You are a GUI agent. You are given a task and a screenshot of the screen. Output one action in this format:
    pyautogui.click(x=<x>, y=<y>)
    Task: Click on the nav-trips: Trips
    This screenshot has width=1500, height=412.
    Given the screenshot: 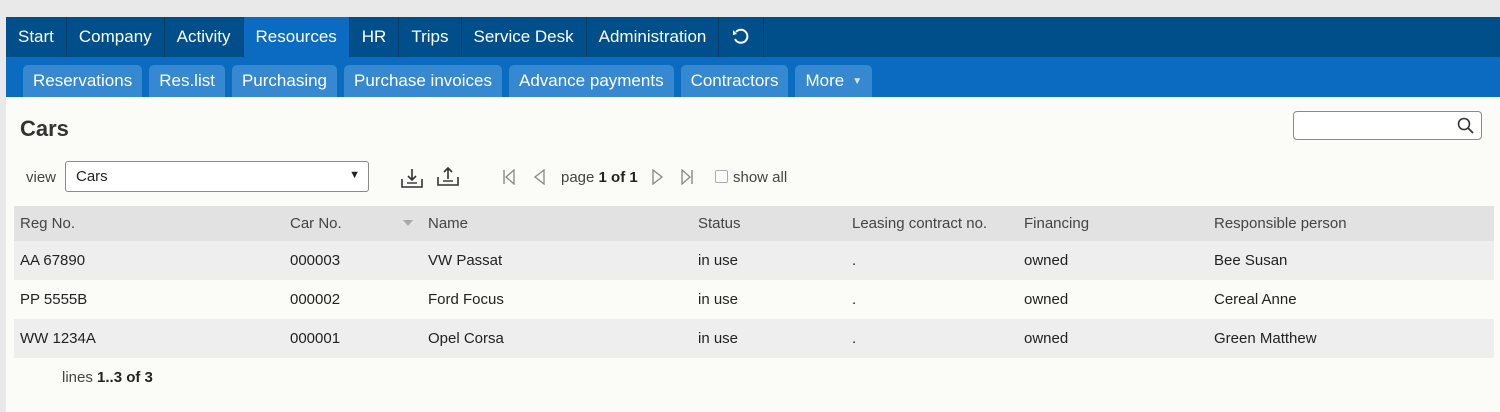 What is the action you would take?
    pyautogui.click(x=430, y=37)
    